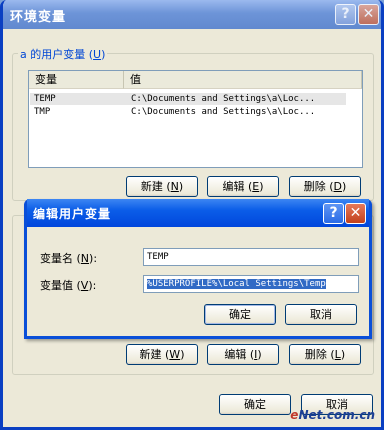  I want to click on variable-name-field: TEMP, so click(251, 257).